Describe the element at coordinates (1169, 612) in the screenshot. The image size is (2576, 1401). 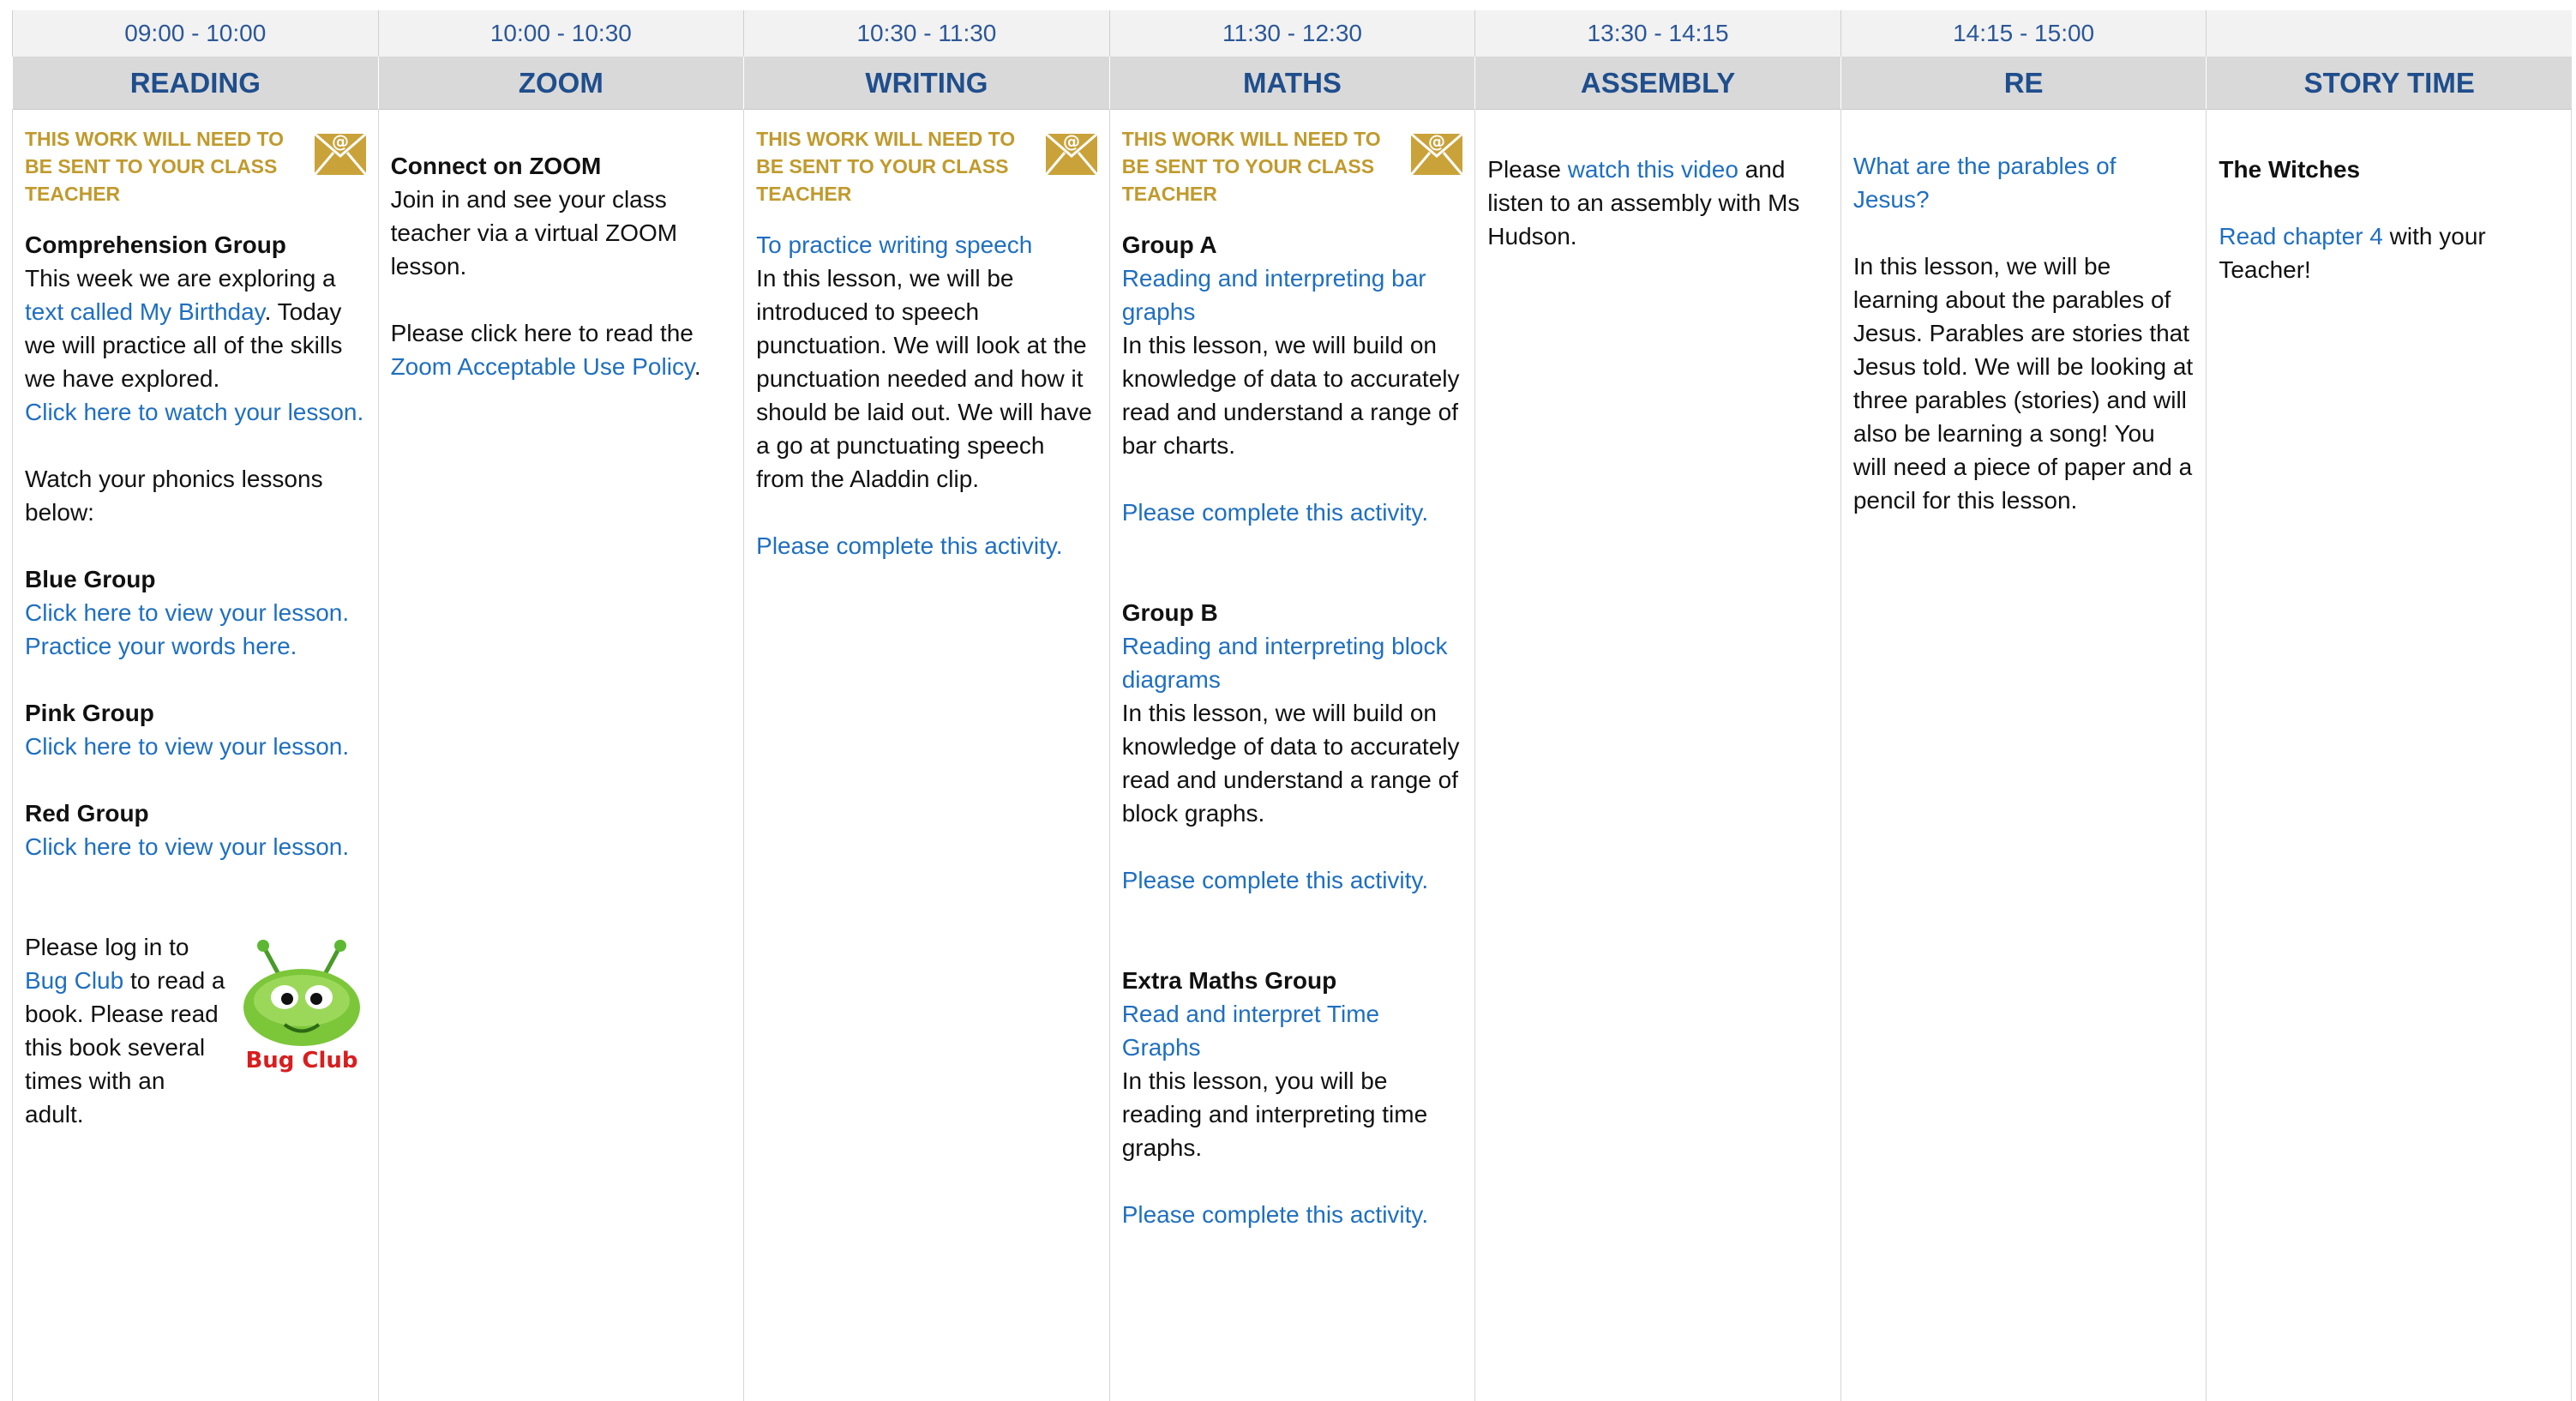
I see `group-b-title: Group B` at that location.